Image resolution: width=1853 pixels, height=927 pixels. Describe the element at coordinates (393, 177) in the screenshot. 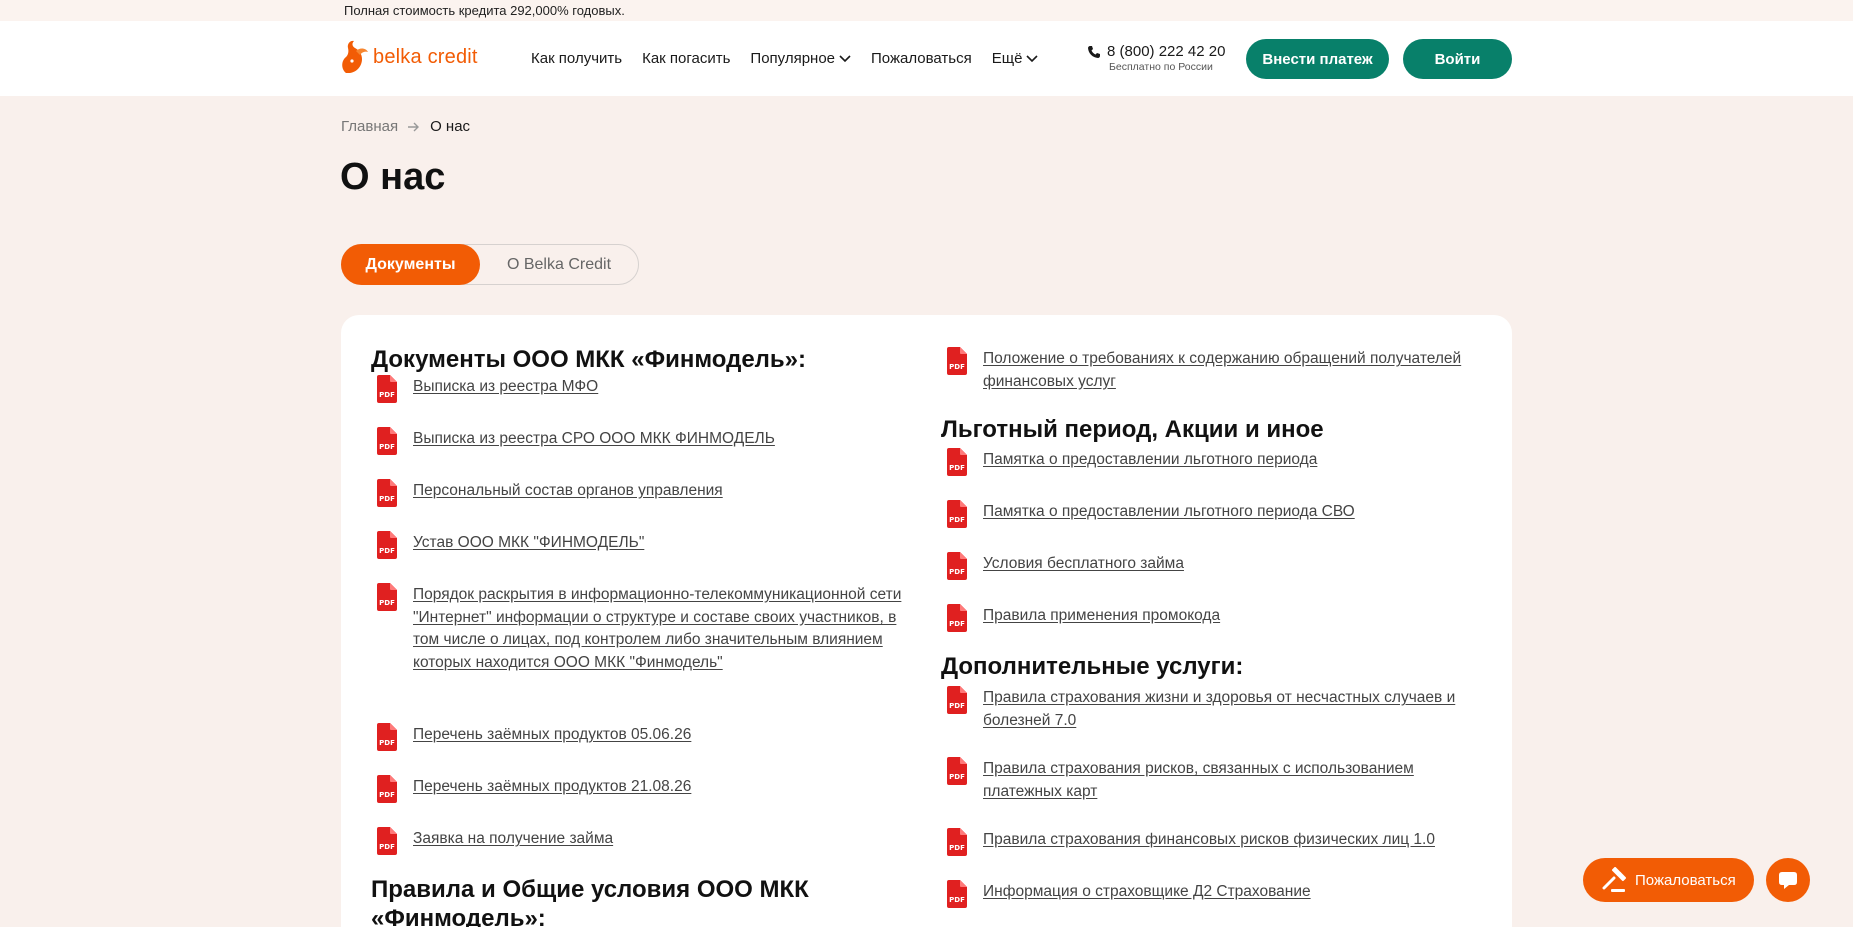

I see `page-title: О нас` at that location.